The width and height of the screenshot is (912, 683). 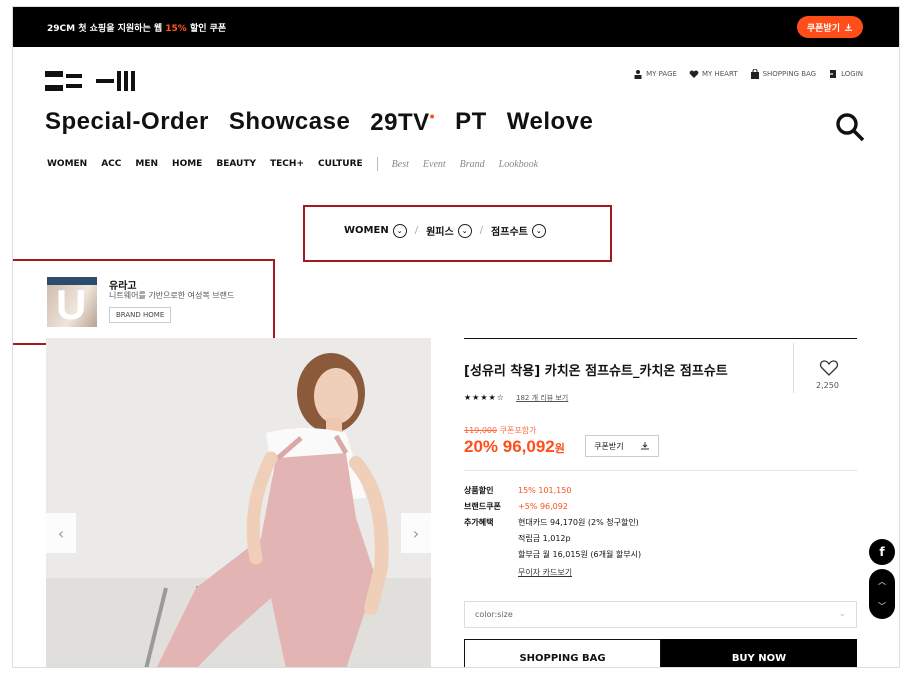 What do you see at coordinates (754, 74) in the screenshot?
I see `bag-icon` at bounding box center [754, 74].